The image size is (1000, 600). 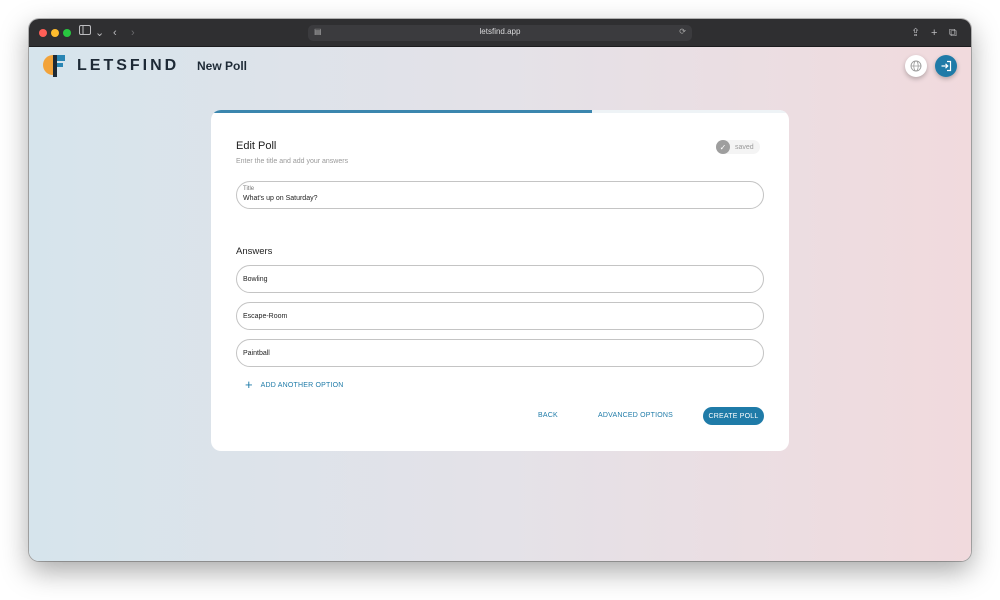 I want to click on poll-title-label: Title, so click(x=249, y=189).